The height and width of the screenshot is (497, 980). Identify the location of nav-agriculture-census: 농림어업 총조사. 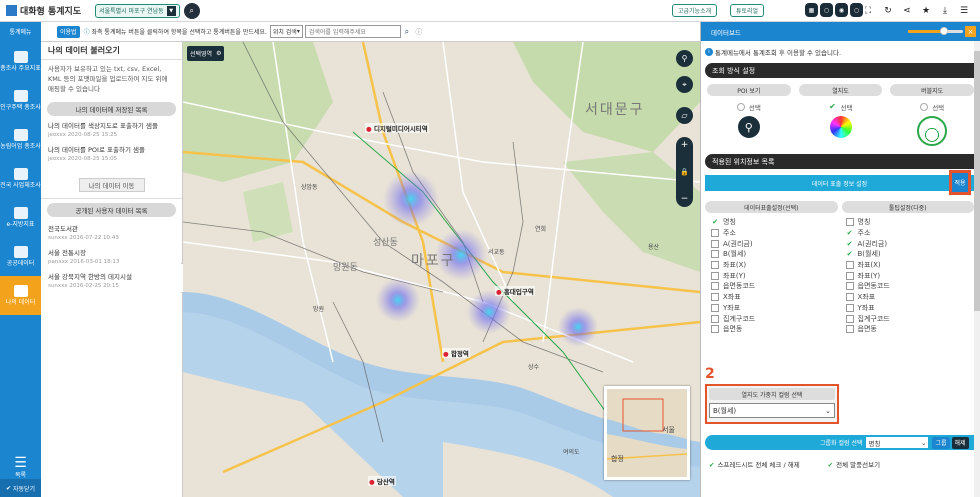
(20, 139).